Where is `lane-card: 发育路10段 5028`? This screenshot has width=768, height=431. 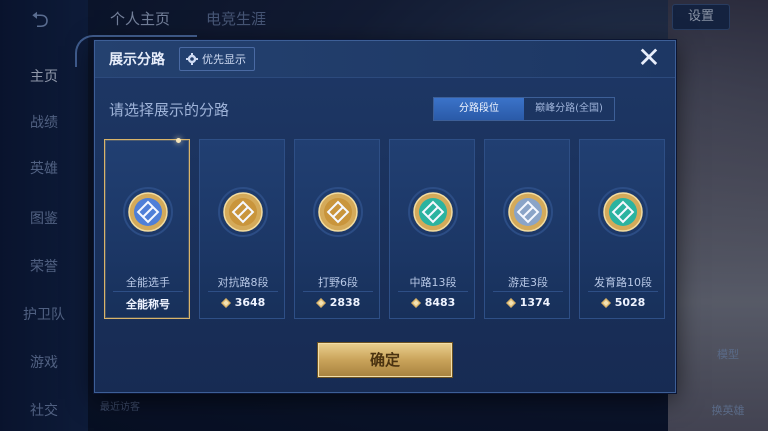 lane-card: 发育路10段 5028 is located at coordinates (622, 229).